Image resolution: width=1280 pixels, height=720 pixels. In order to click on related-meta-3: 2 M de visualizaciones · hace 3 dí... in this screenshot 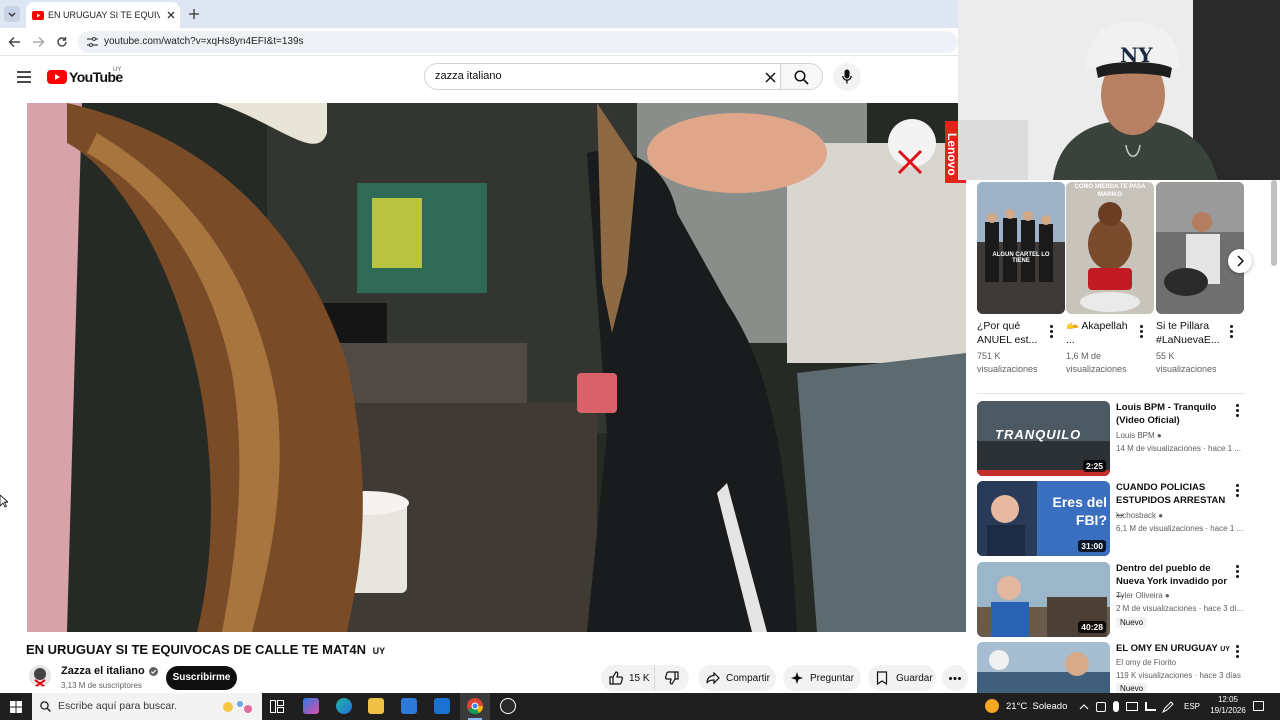, I will do `click(1180, 608)`.